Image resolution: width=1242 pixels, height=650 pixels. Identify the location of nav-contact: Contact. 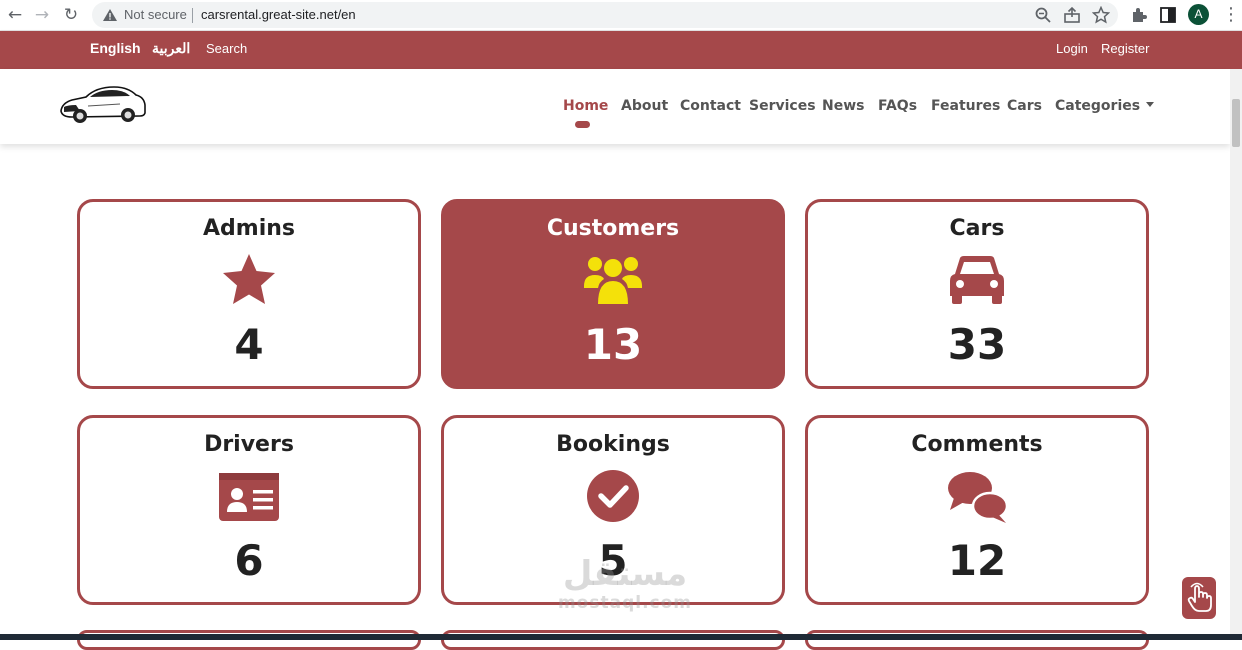
(710, 106).